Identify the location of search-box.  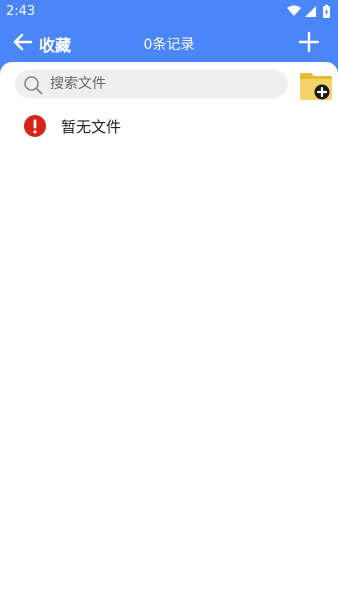
(151, 84).